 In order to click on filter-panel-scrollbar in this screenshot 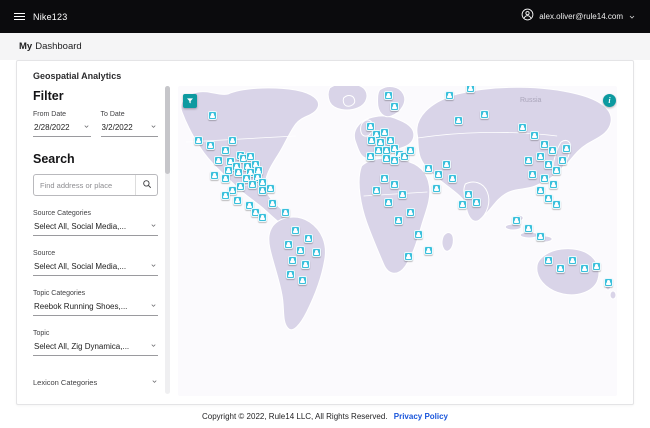, I will do `click(167, 240)`.